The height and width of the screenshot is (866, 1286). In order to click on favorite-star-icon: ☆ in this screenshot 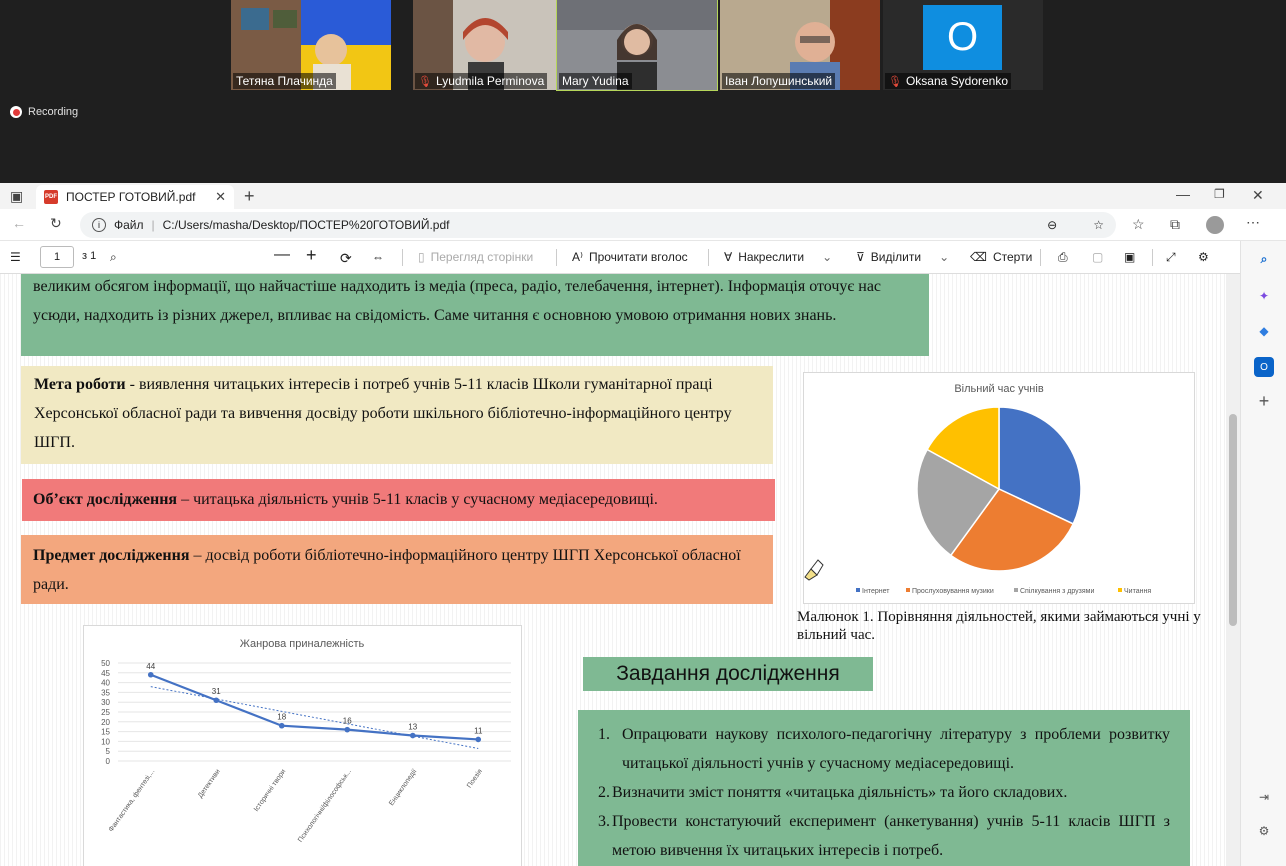, I will do `click(1098, 225)`.